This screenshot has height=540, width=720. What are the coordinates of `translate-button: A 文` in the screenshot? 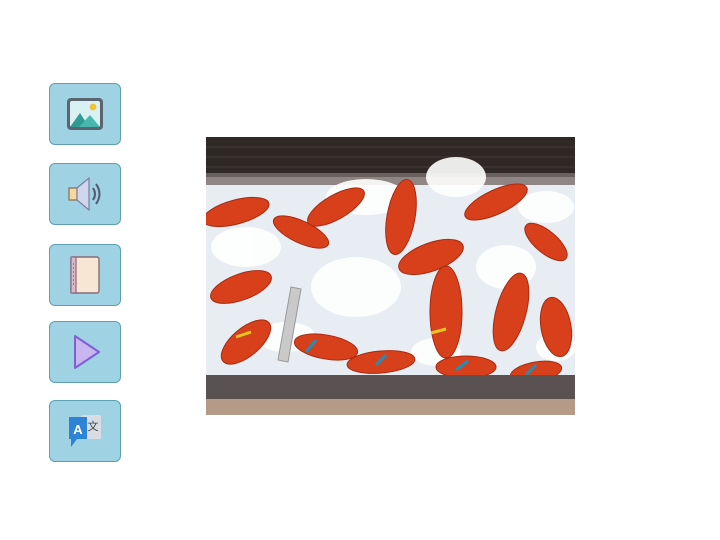 It's located at (85, 431).